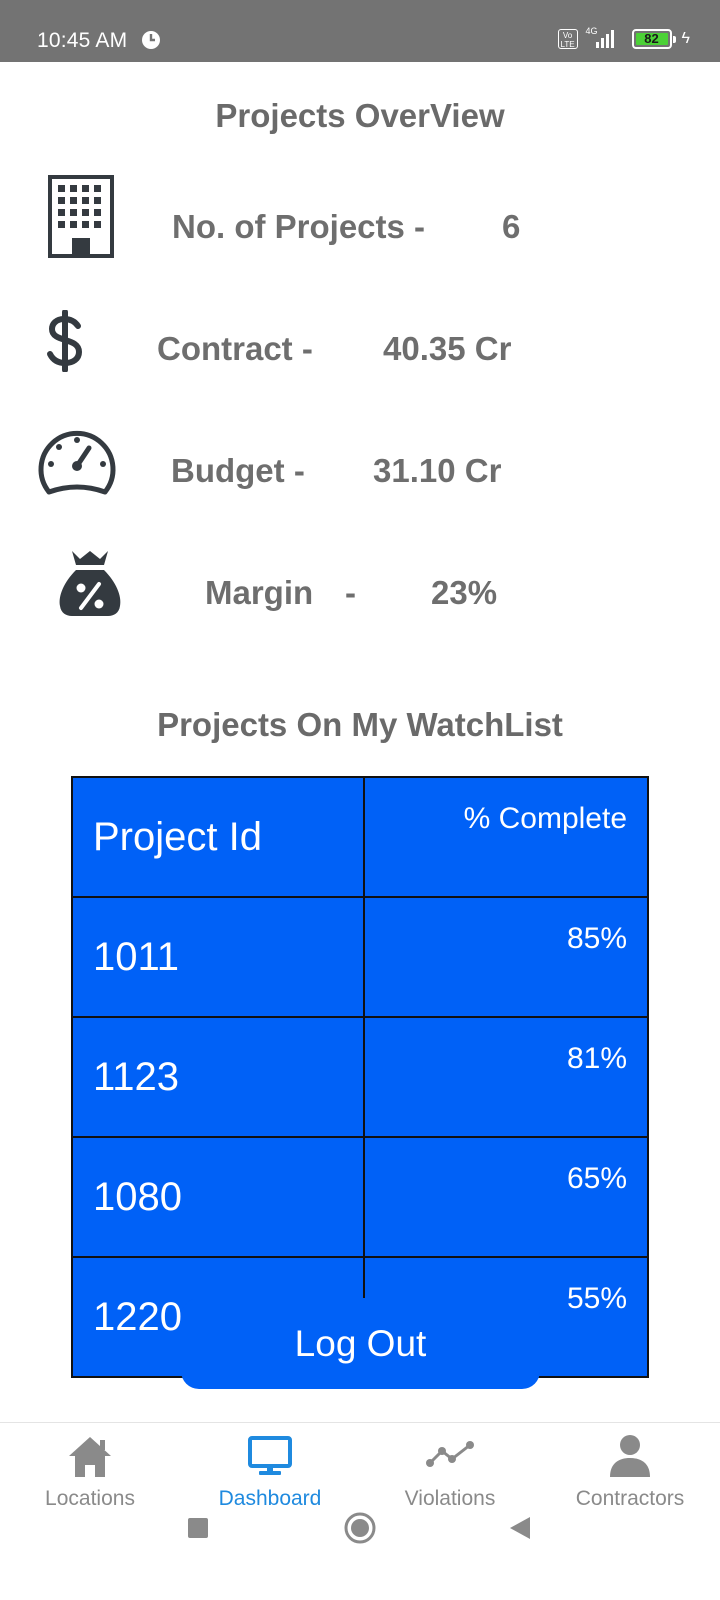 This screenshot has height=1600, width=720. I want to click on battery-icon: 82, so click(653, 39).